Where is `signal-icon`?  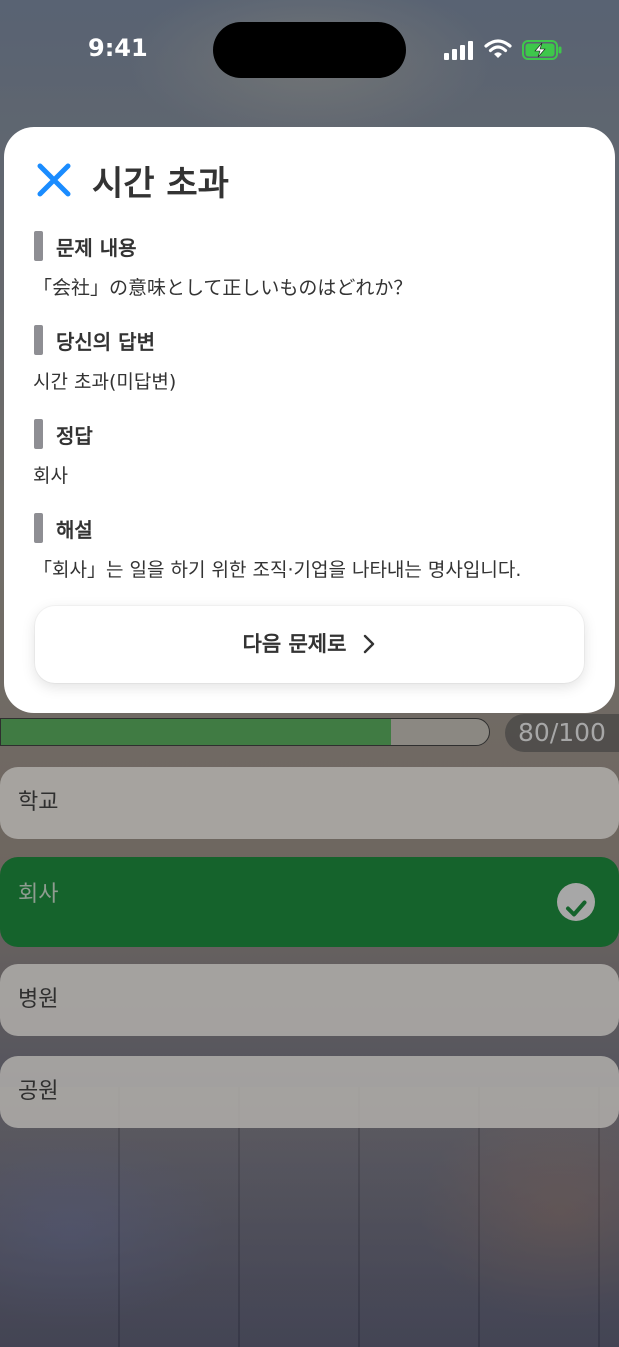
signal-icon is located at coordinates (459, 50).